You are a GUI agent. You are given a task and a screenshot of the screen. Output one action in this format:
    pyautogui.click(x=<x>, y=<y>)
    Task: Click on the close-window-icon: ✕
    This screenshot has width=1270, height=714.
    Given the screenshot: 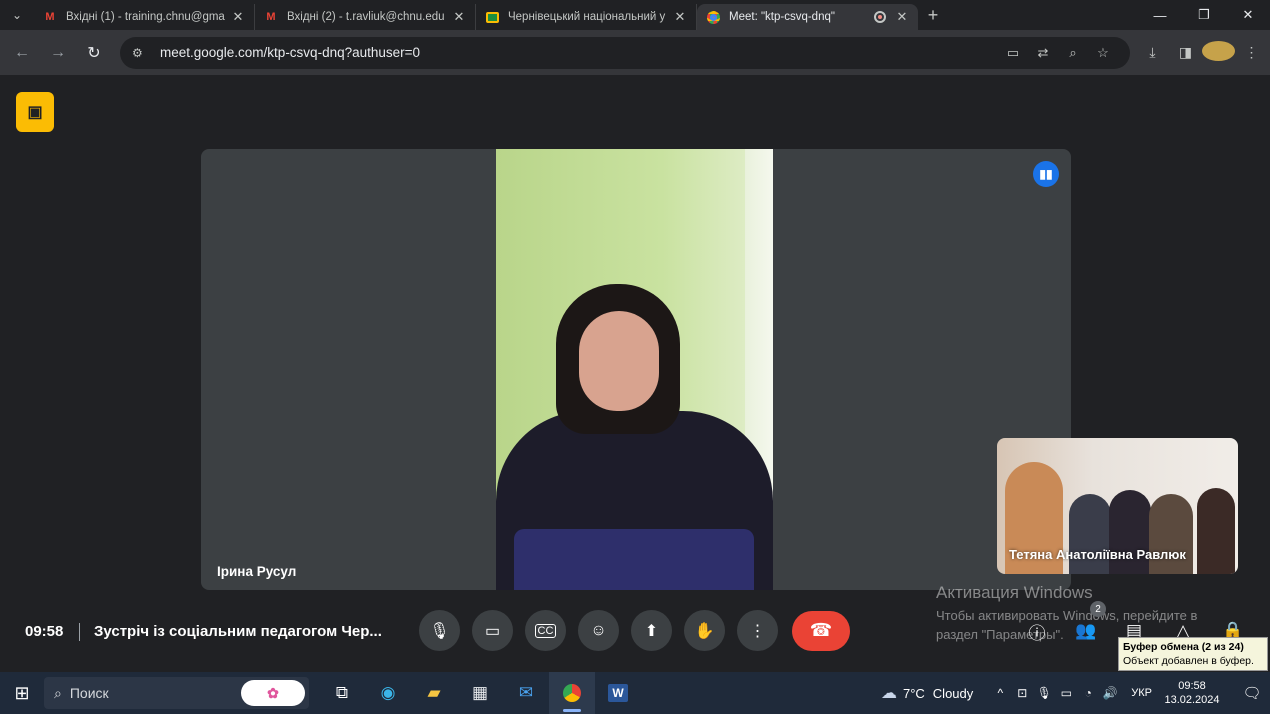 What is the action you would take?
    pyautogui.click(x=1248, y=15)
    